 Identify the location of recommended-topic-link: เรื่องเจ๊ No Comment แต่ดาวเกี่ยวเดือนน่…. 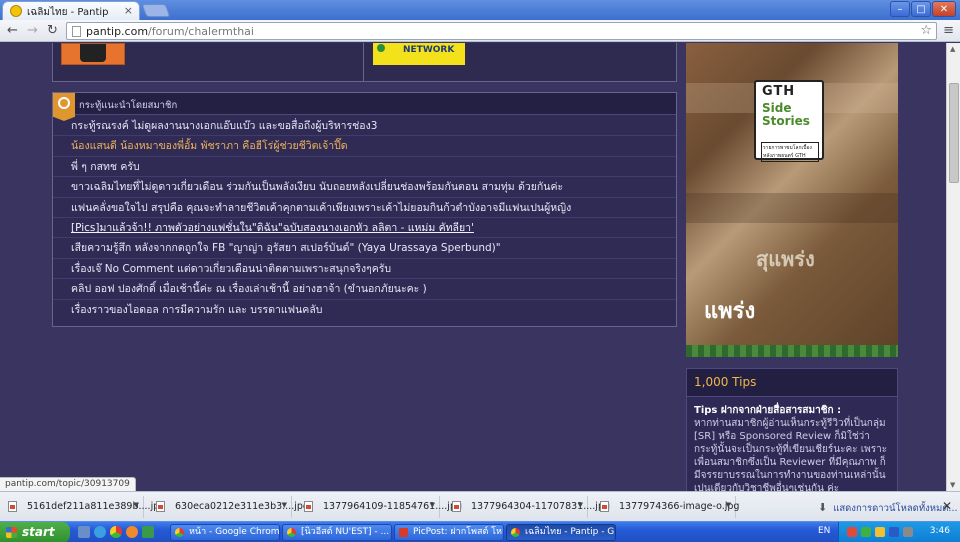
(364, 269).